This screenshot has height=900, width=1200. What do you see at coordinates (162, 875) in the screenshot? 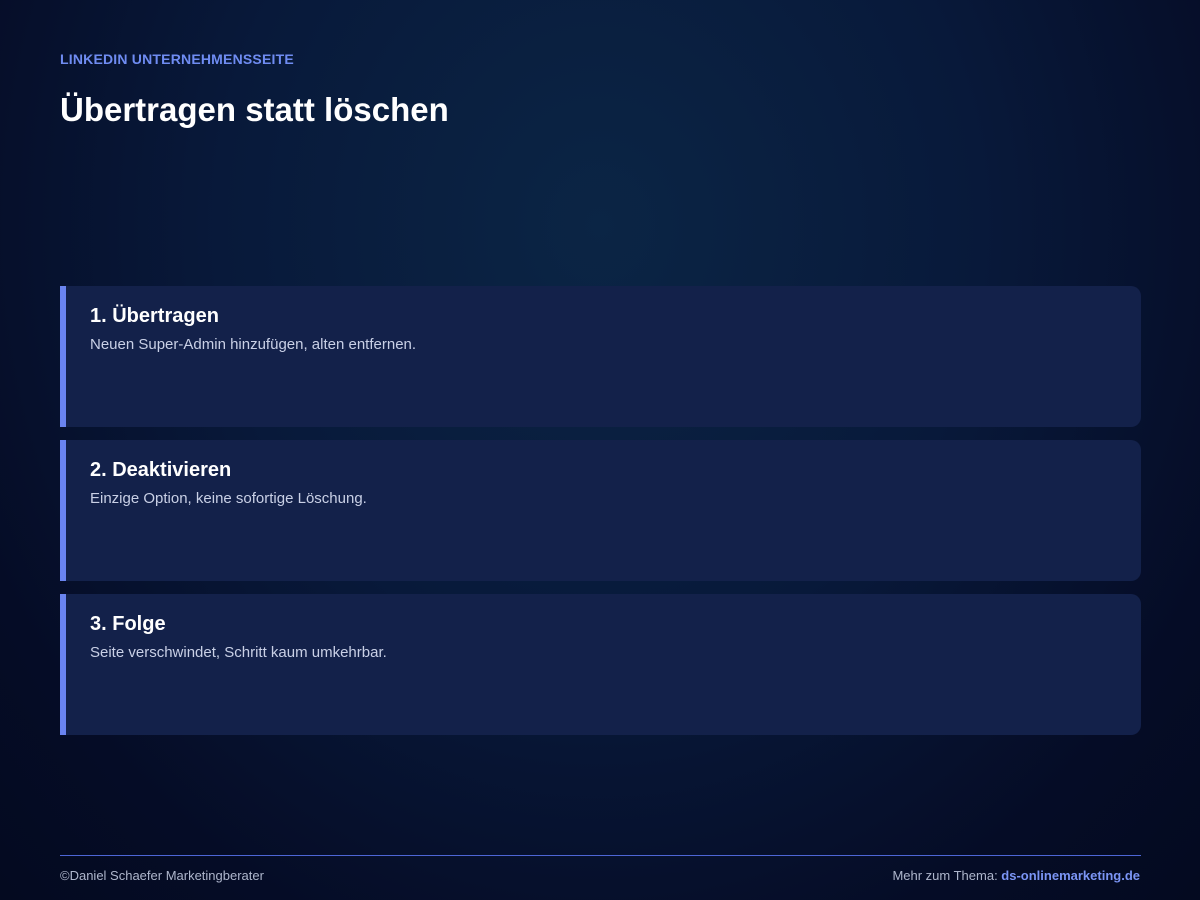
I see `footer-copyright: ©Daniel Schaefer Marketingberater` at bounding box center [162, 875].